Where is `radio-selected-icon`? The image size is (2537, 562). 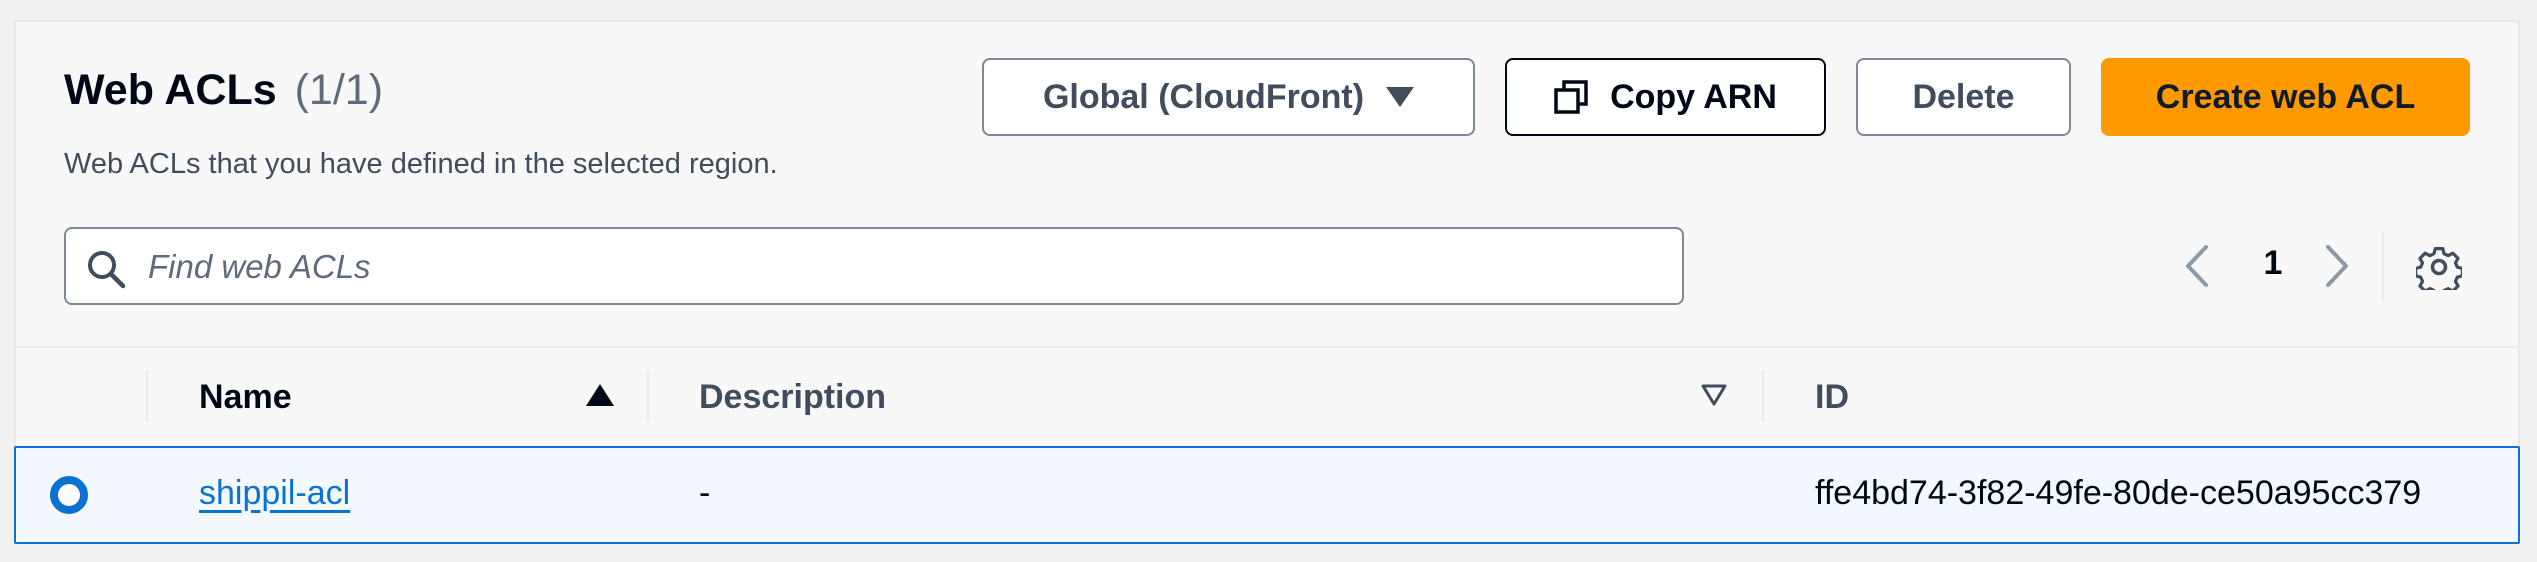
radio-selected-icon is located at coordinates (69, 495).